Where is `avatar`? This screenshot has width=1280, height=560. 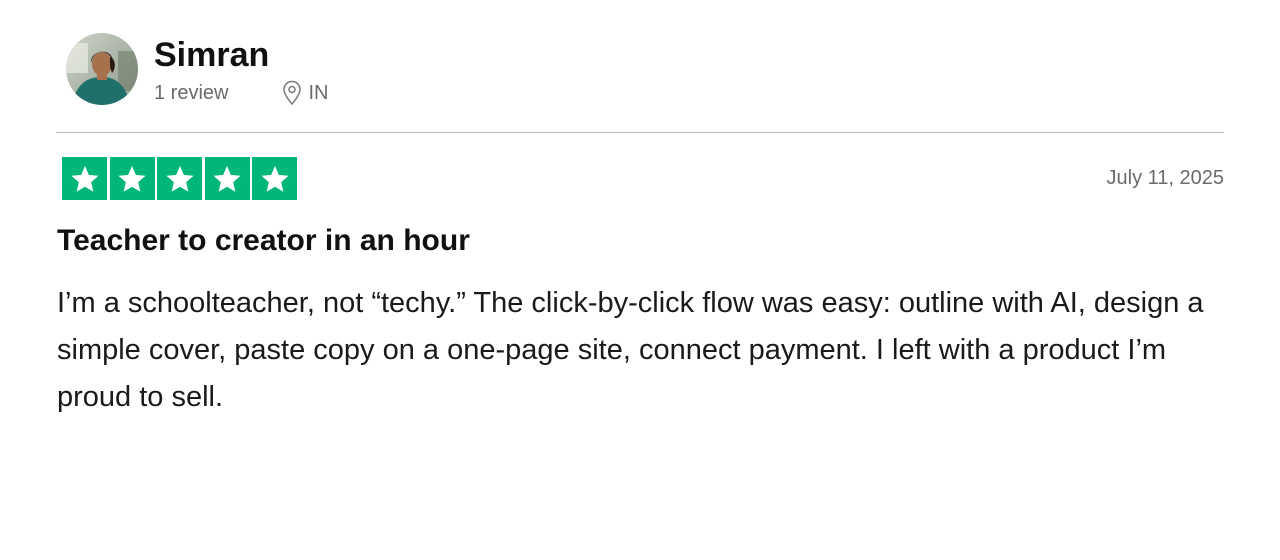
avatar is located at coordinates (102, 69).